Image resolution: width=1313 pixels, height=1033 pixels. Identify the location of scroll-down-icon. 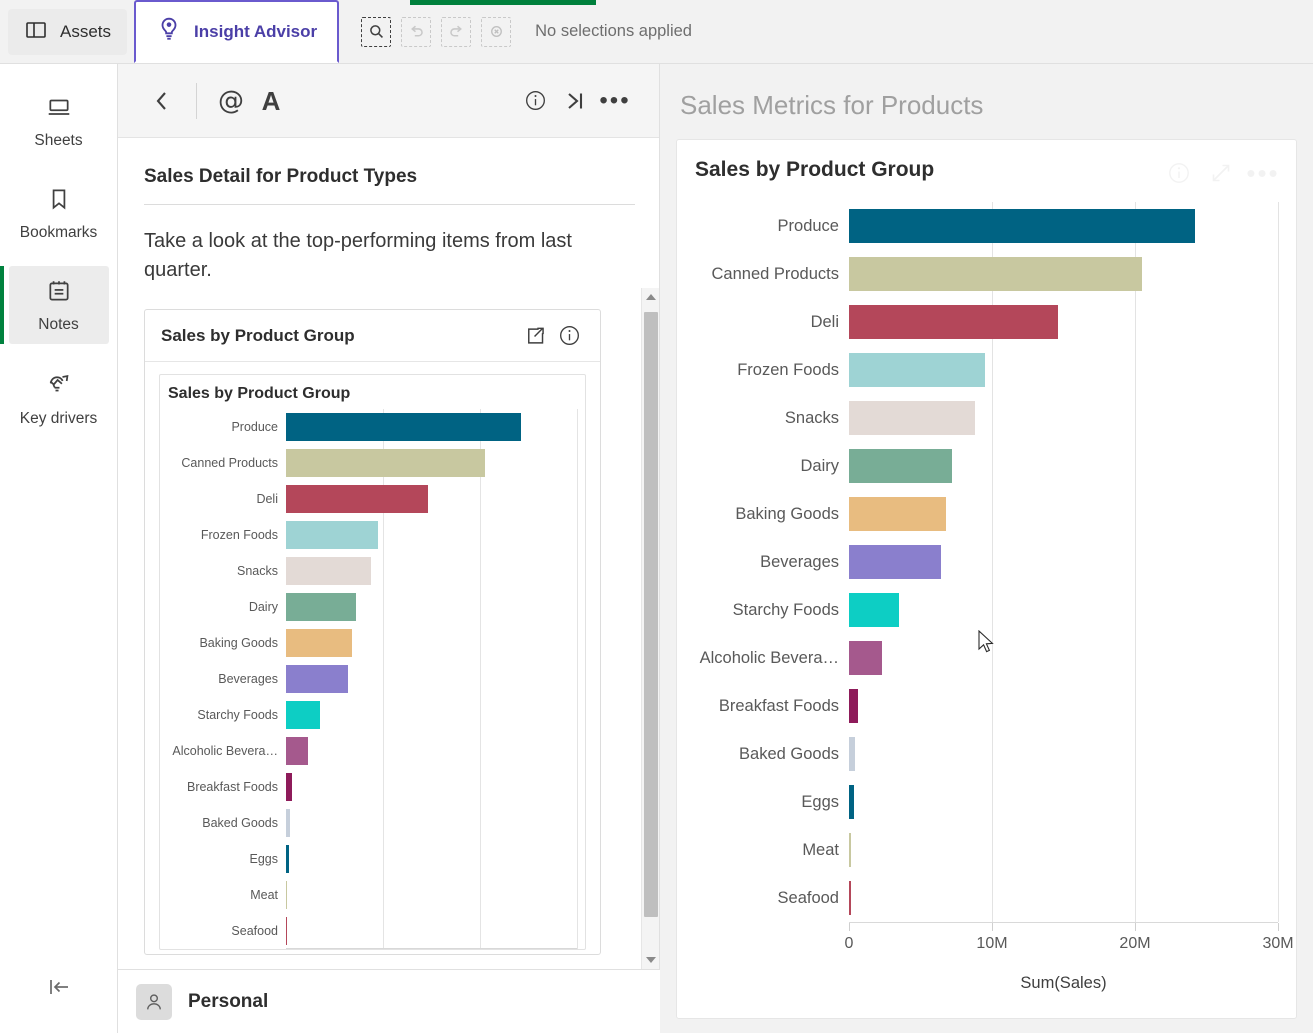
(650, 960).